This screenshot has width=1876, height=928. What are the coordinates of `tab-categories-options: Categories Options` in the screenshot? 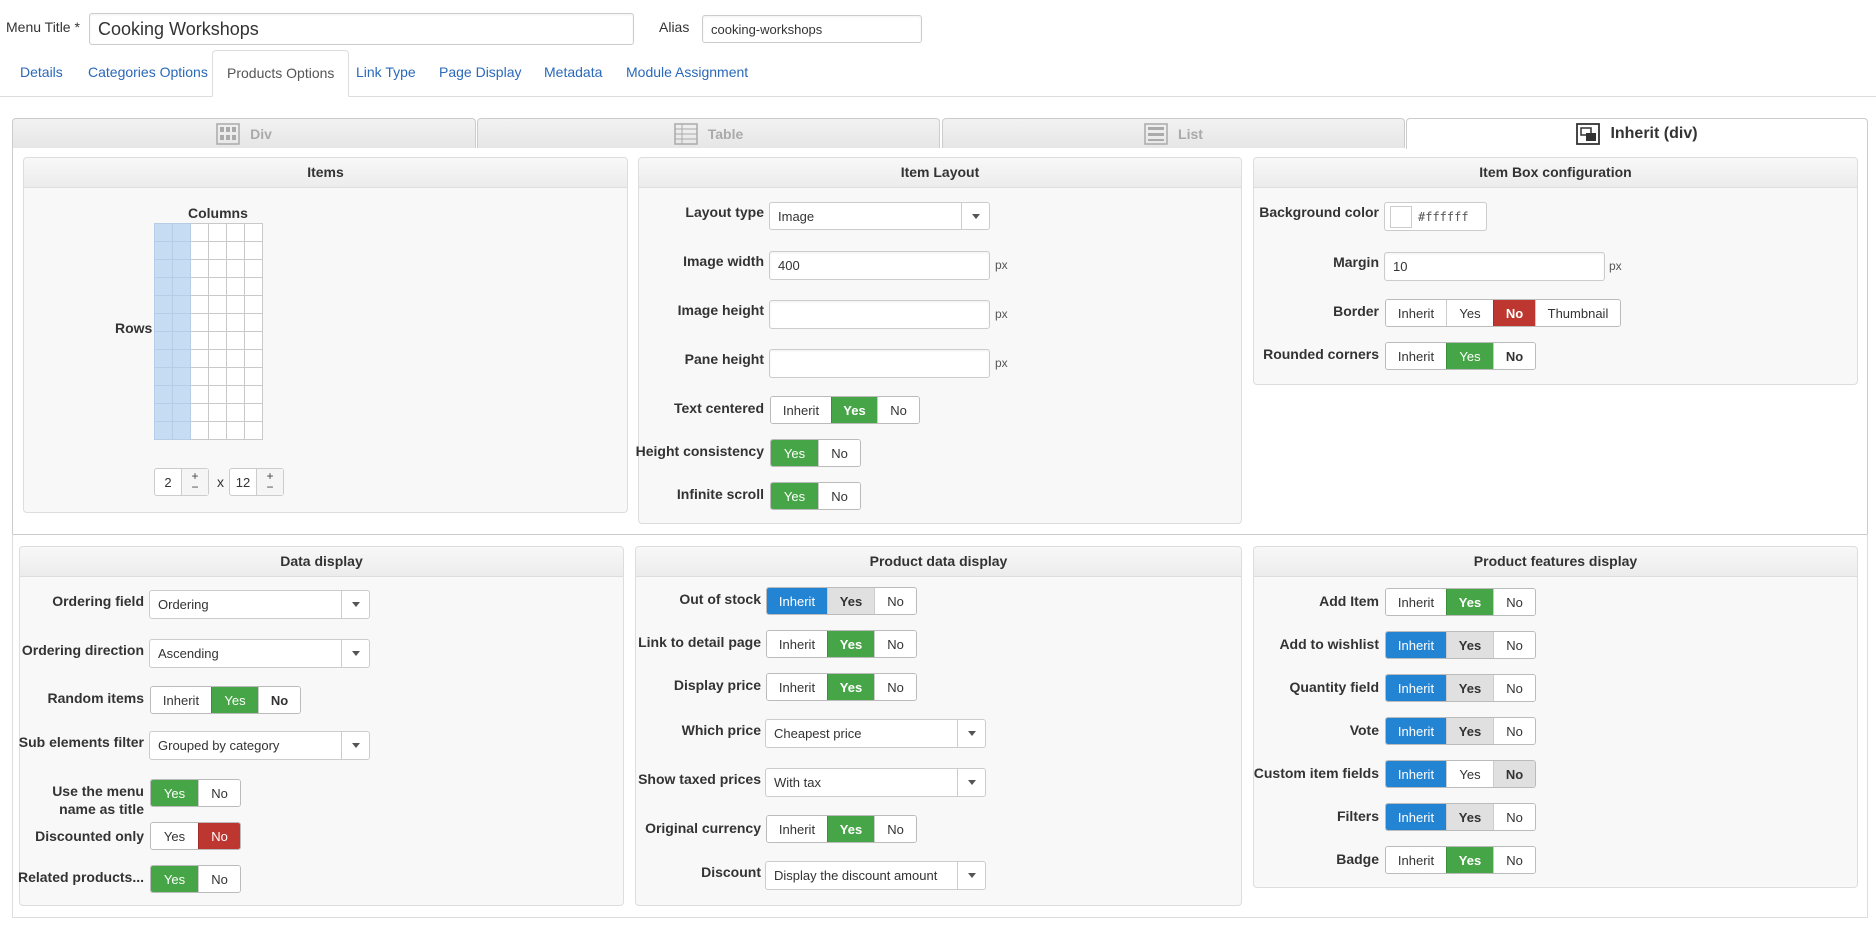 It's located at (148, 73).